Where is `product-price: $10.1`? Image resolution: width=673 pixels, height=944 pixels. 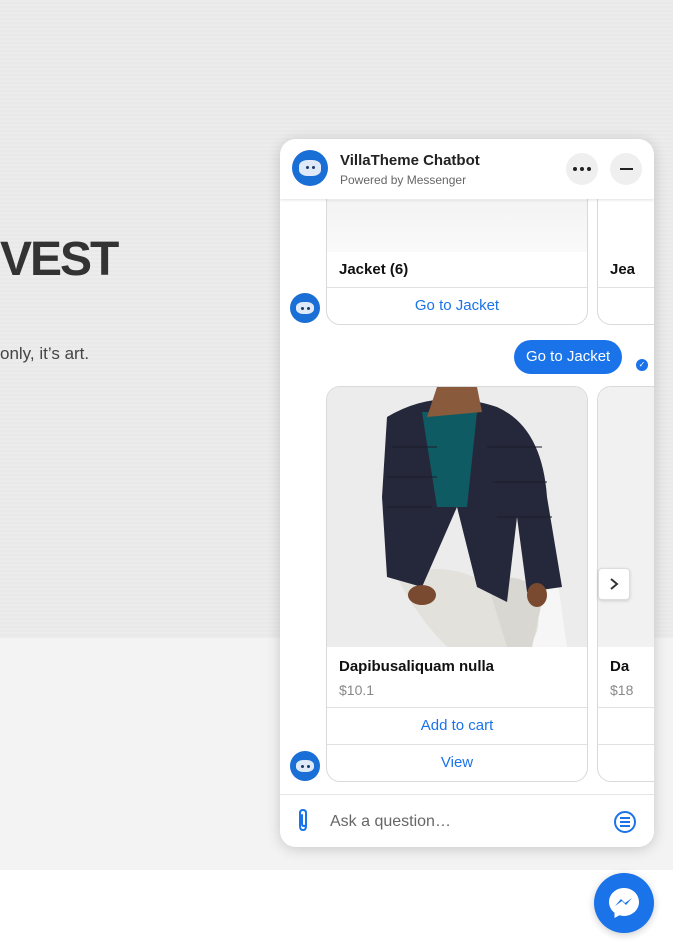 product-price: $10.1 is located at coordinates (357, 690).